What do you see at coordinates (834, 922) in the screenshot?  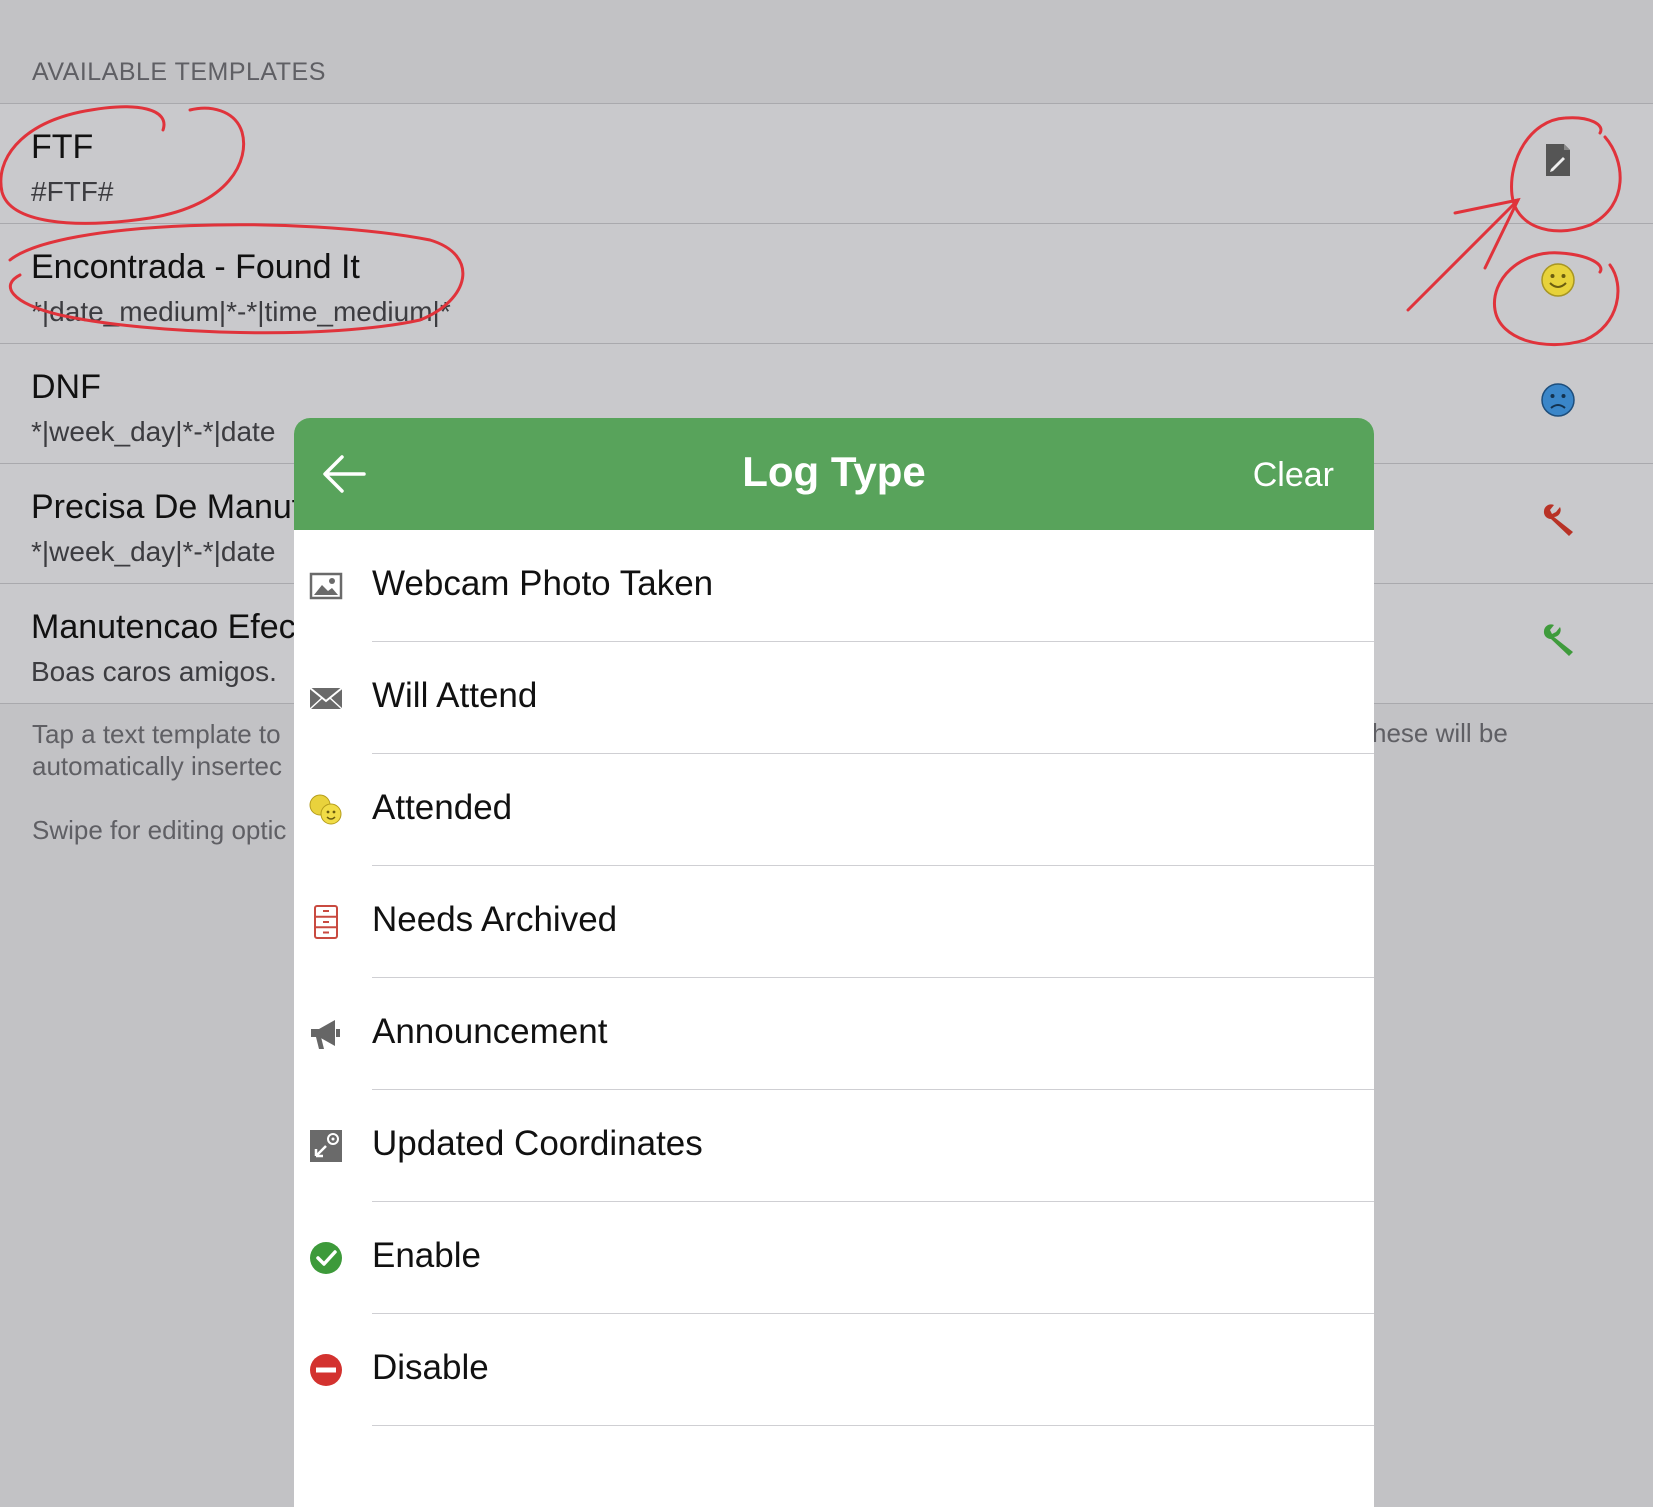 I see `log-type-item-needs-archived: Needs Archived` at bounding box center [834, 922].